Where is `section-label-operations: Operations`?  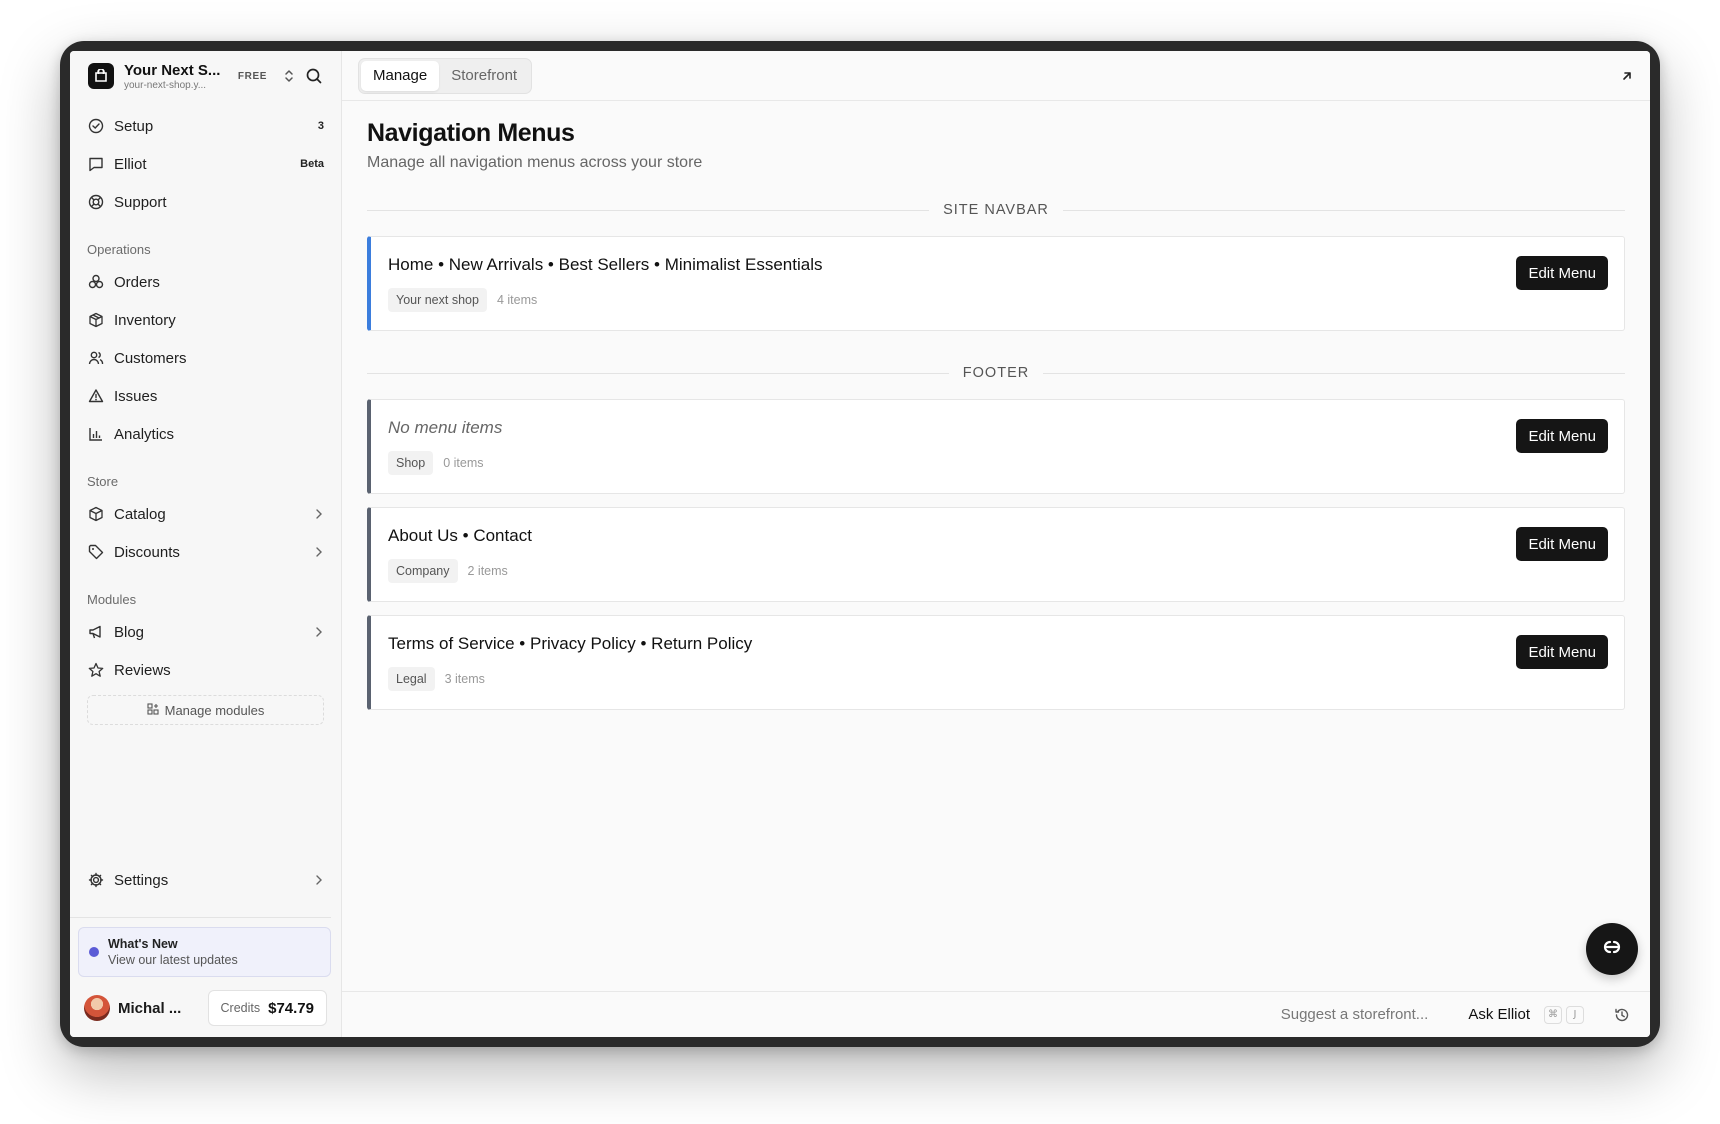
section-label-operations: Operations is located at coordinates (119, 249).